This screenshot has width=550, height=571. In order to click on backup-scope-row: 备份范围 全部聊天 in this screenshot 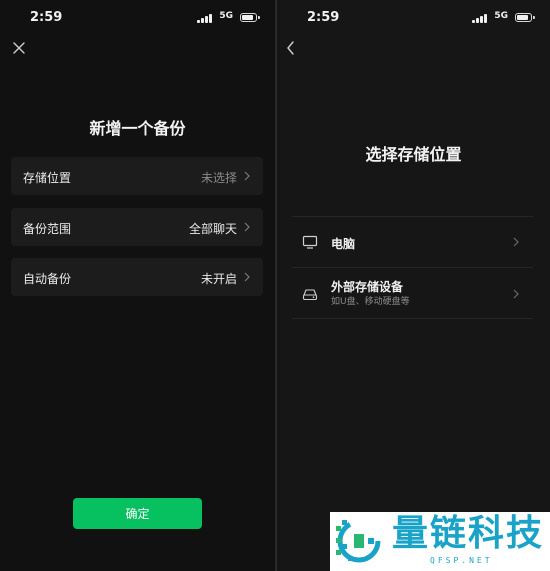, I will do `click(137, 227)`.